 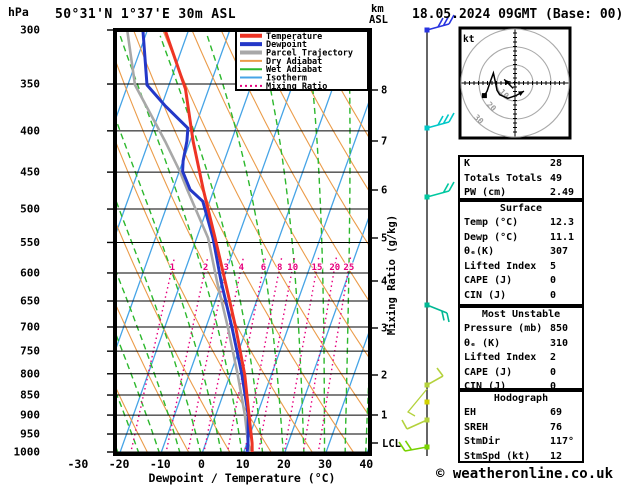 I want to click on altitude-unit-asl: ASL, so click(x=378, y=20).